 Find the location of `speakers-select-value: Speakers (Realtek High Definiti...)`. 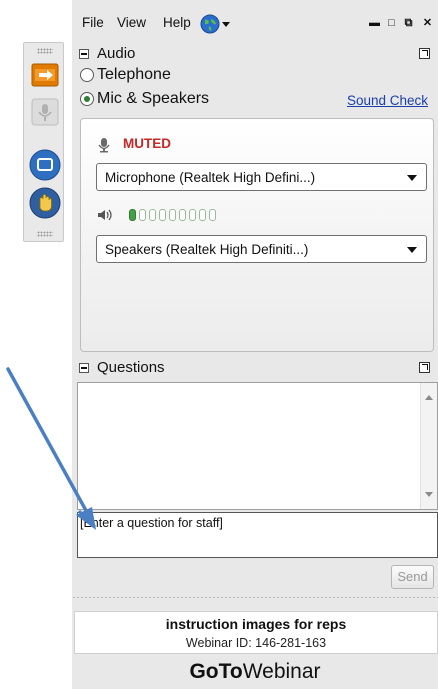

speakers-select-value: Speakers (Realtek High Definiti...) is located at coordinates (207, 249).